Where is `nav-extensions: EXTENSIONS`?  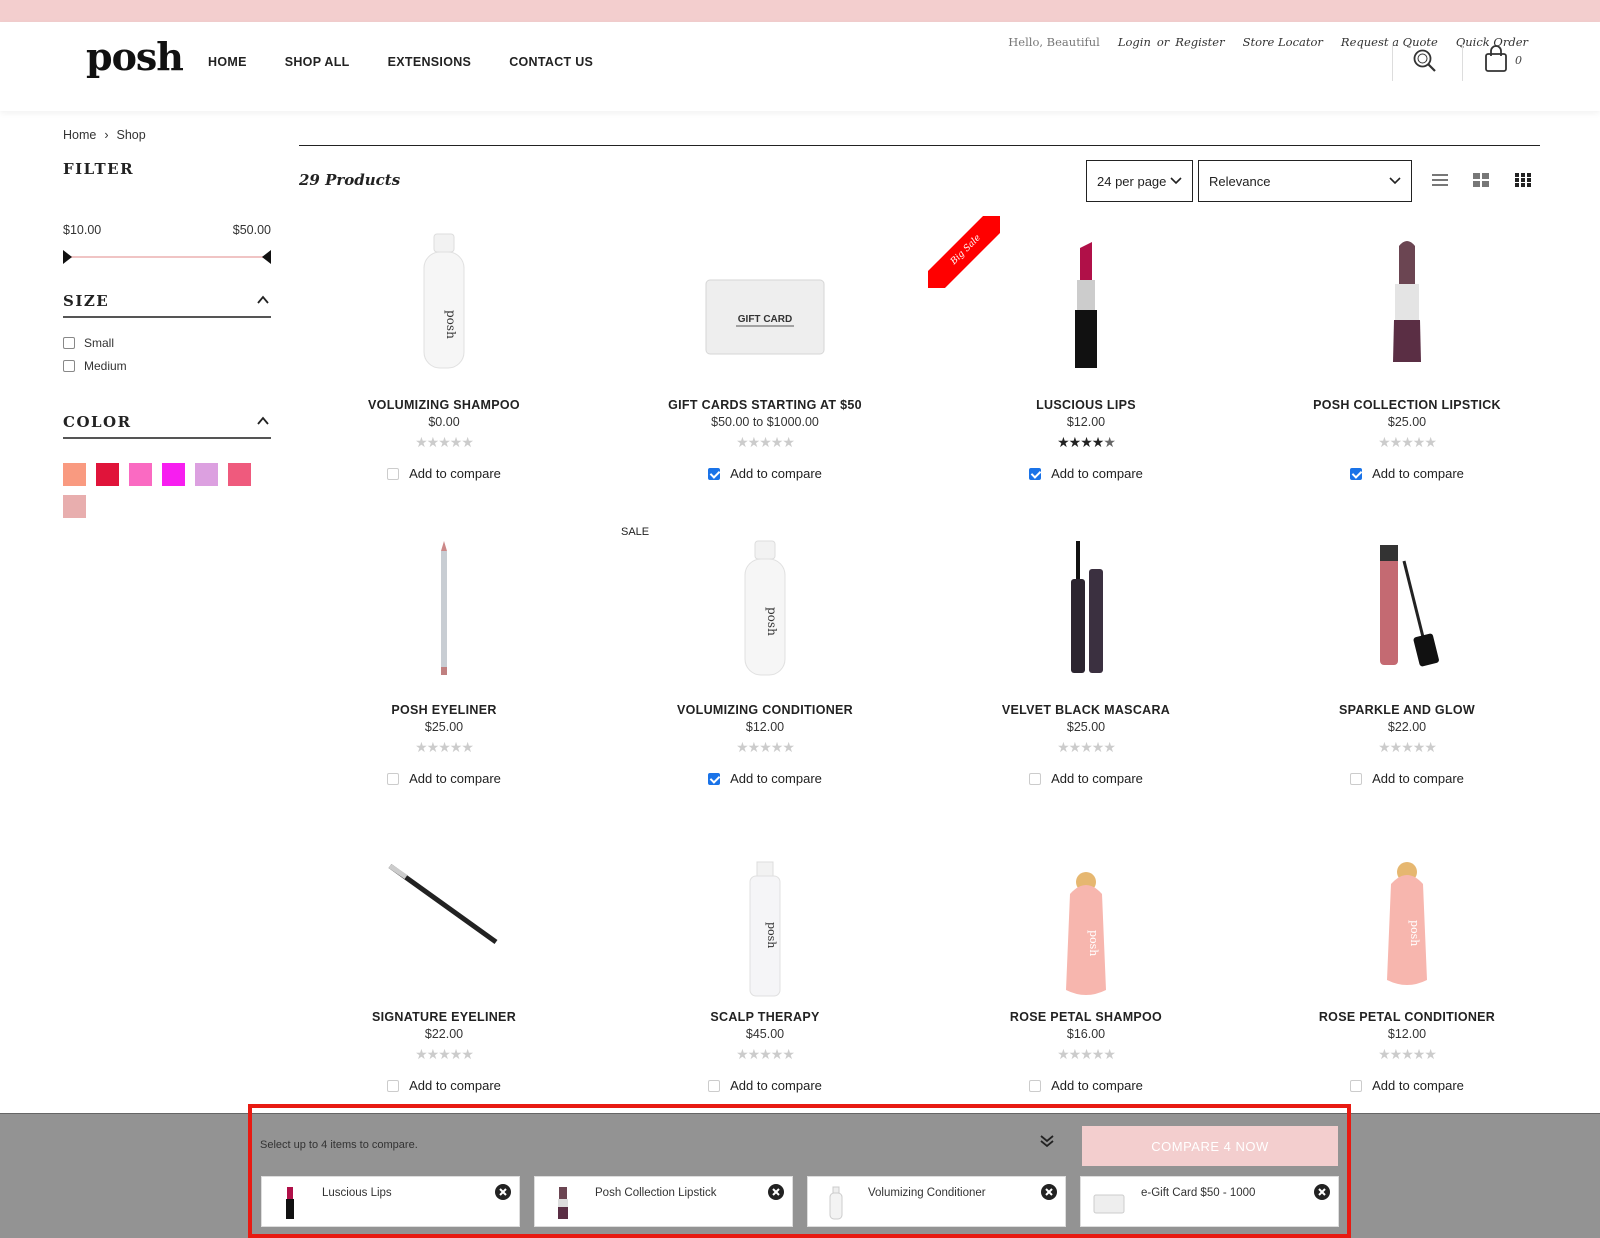
nav-extensions: EXTENSIONS is located at coordinates (430, 62).